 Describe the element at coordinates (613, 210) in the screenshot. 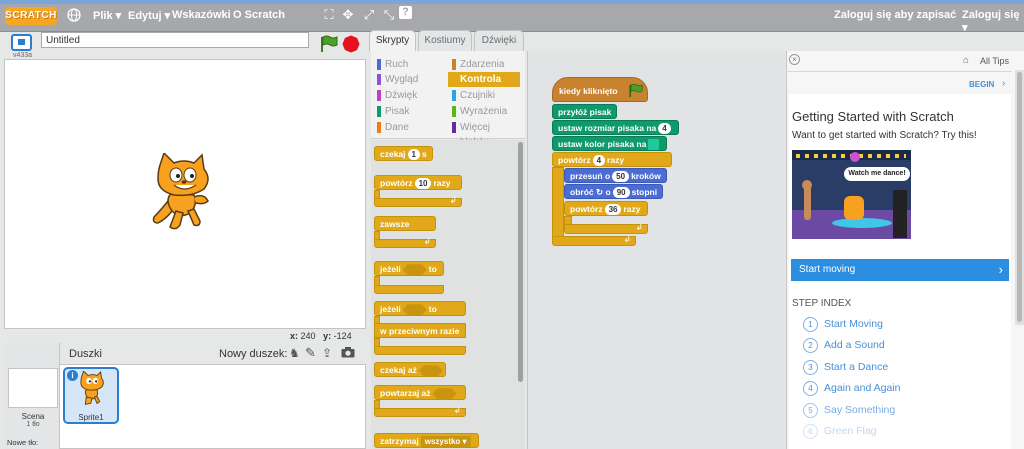

I see `block-input: 36` at that location.